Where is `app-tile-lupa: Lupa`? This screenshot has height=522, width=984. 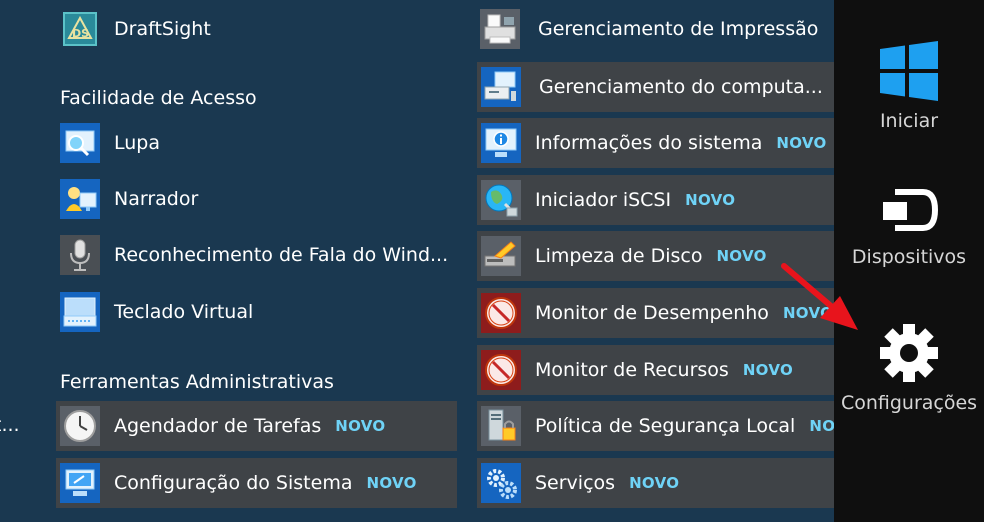 app-tile-lupa: Lupa is located at coordinates (256, 143).